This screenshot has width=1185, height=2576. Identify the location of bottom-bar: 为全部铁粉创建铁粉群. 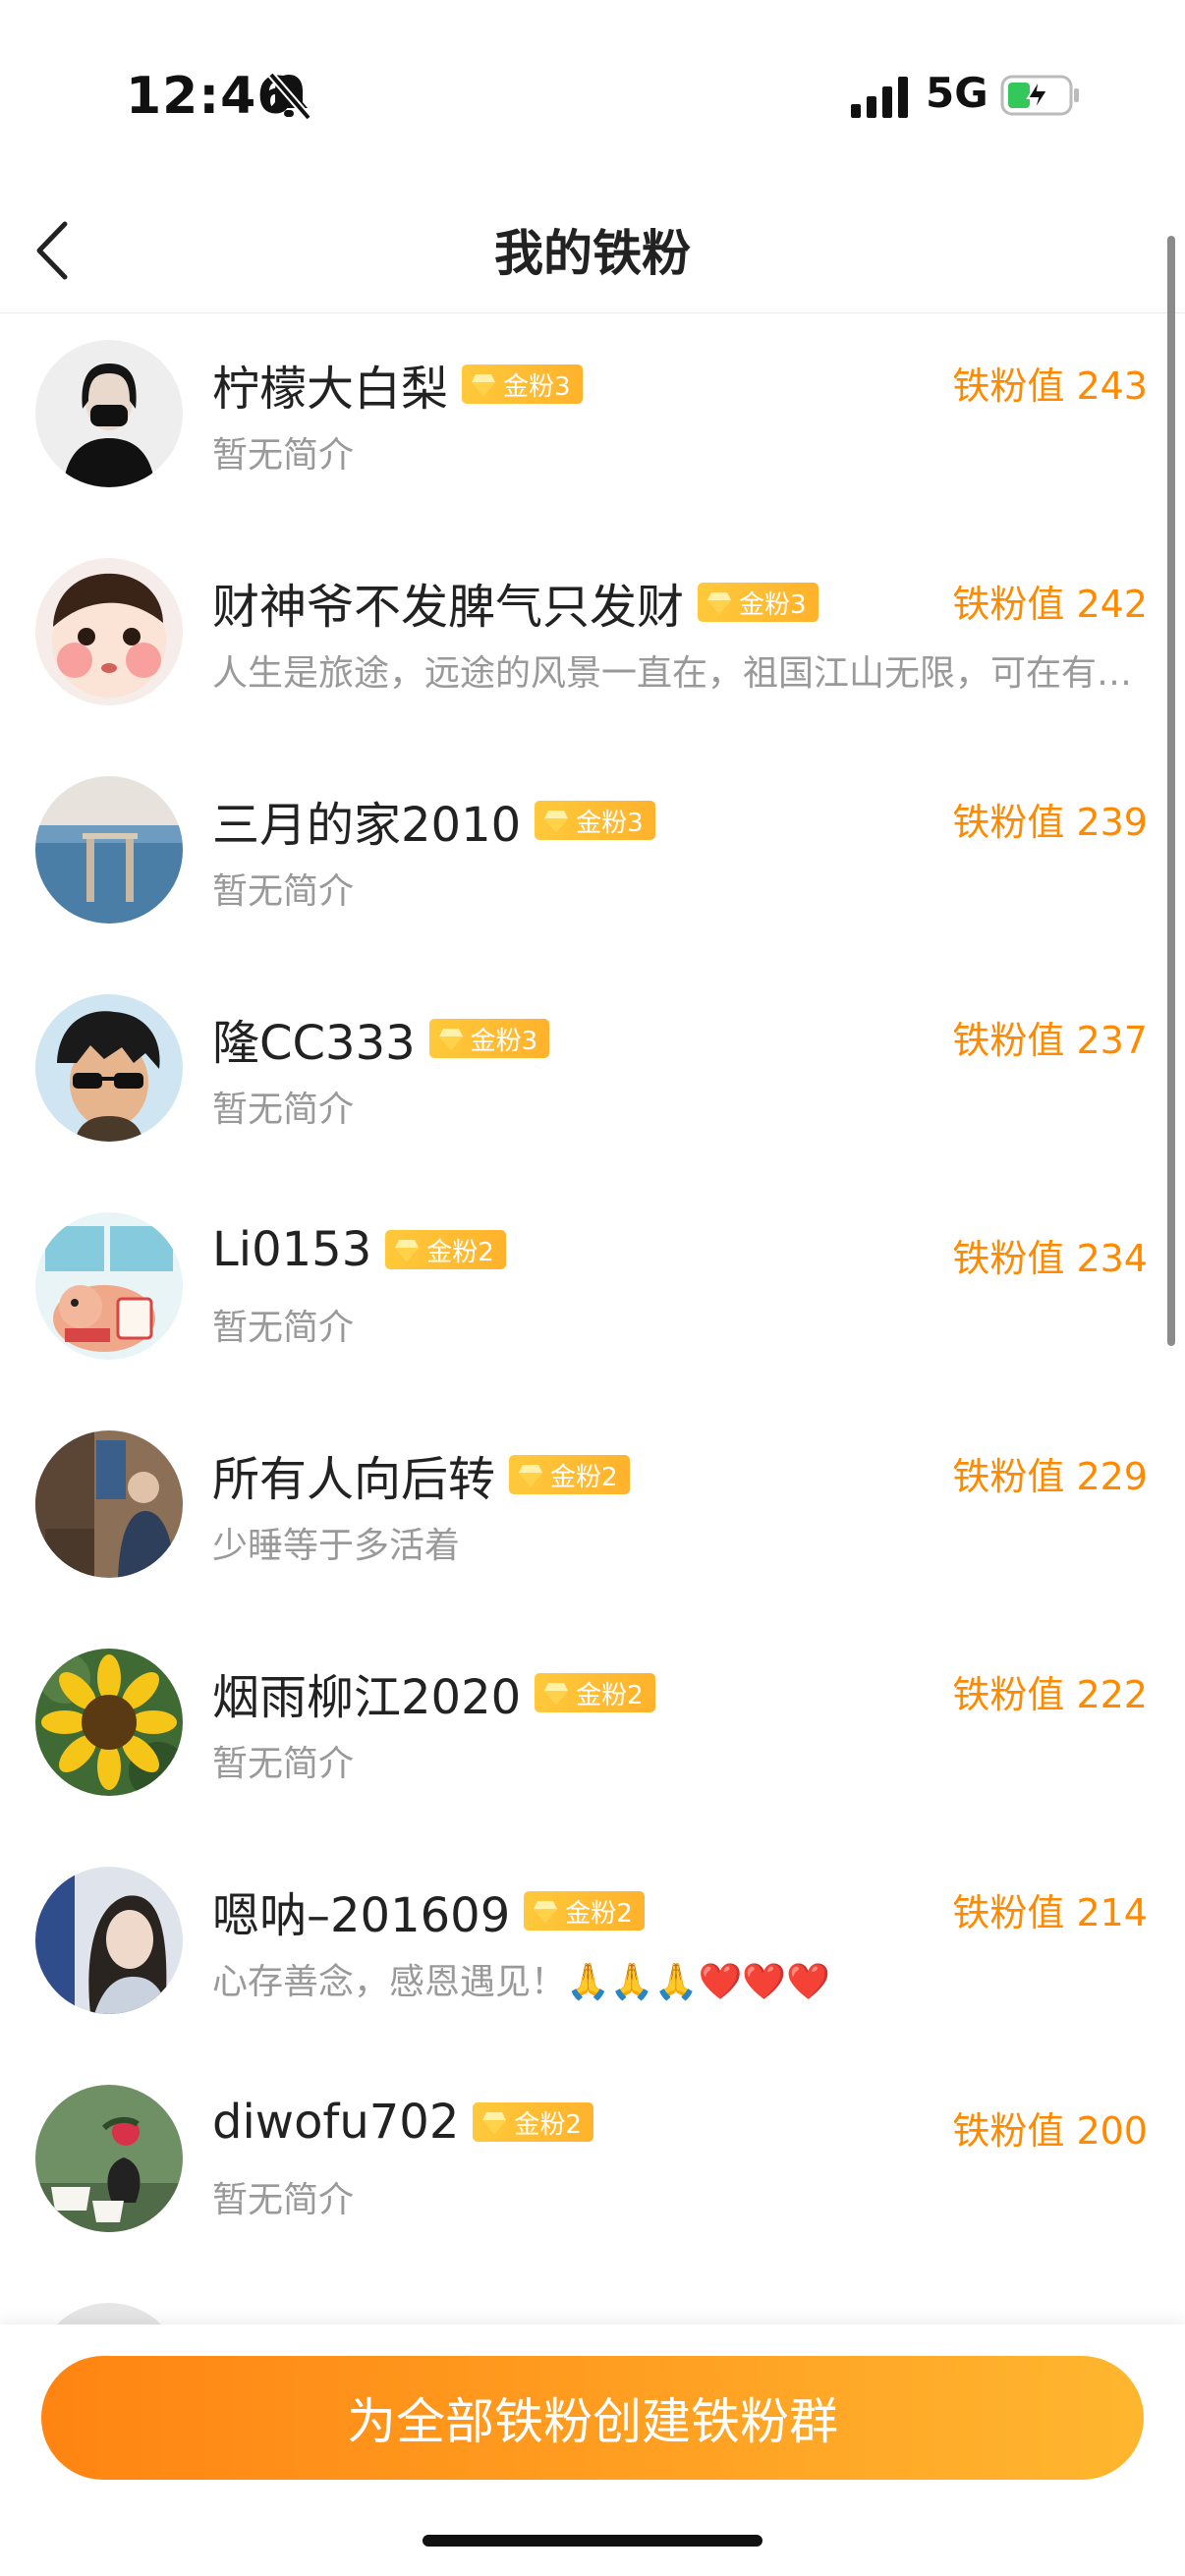
(592, 2450).